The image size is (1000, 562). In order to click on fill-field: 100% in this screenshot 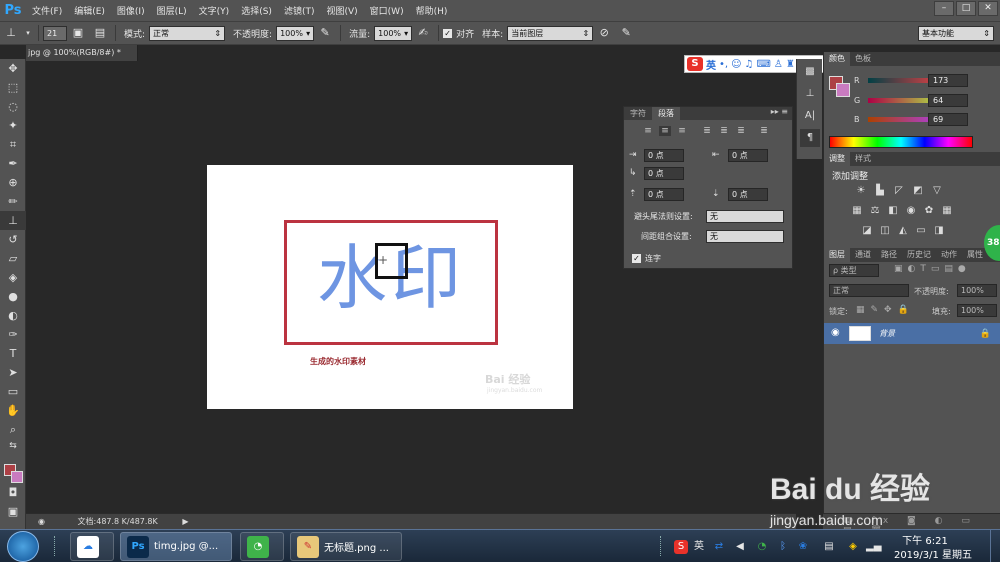, I will do `click(977, 310)`.